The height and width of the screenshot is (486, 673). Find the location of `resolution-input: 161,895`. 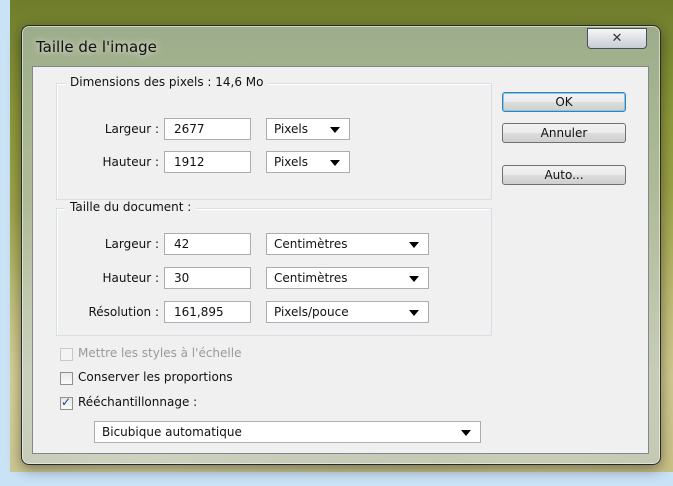

resolution-input: 161,895 is located at coordinates (207, 312).